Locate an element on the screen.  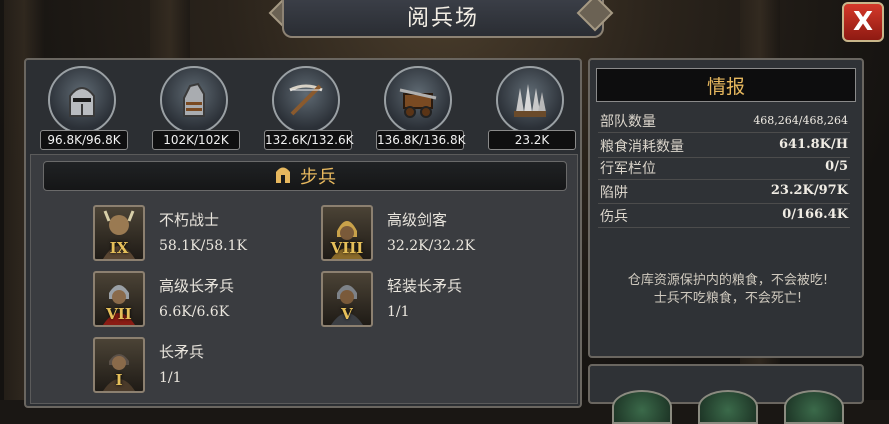
info-value: 641.8K/H is located at coordinates (813, 144).